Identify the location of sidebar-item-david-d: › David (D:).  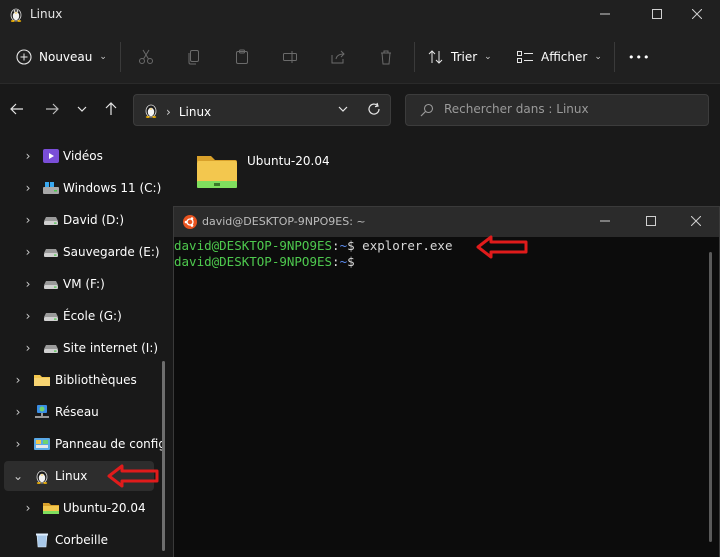
(79, 220).